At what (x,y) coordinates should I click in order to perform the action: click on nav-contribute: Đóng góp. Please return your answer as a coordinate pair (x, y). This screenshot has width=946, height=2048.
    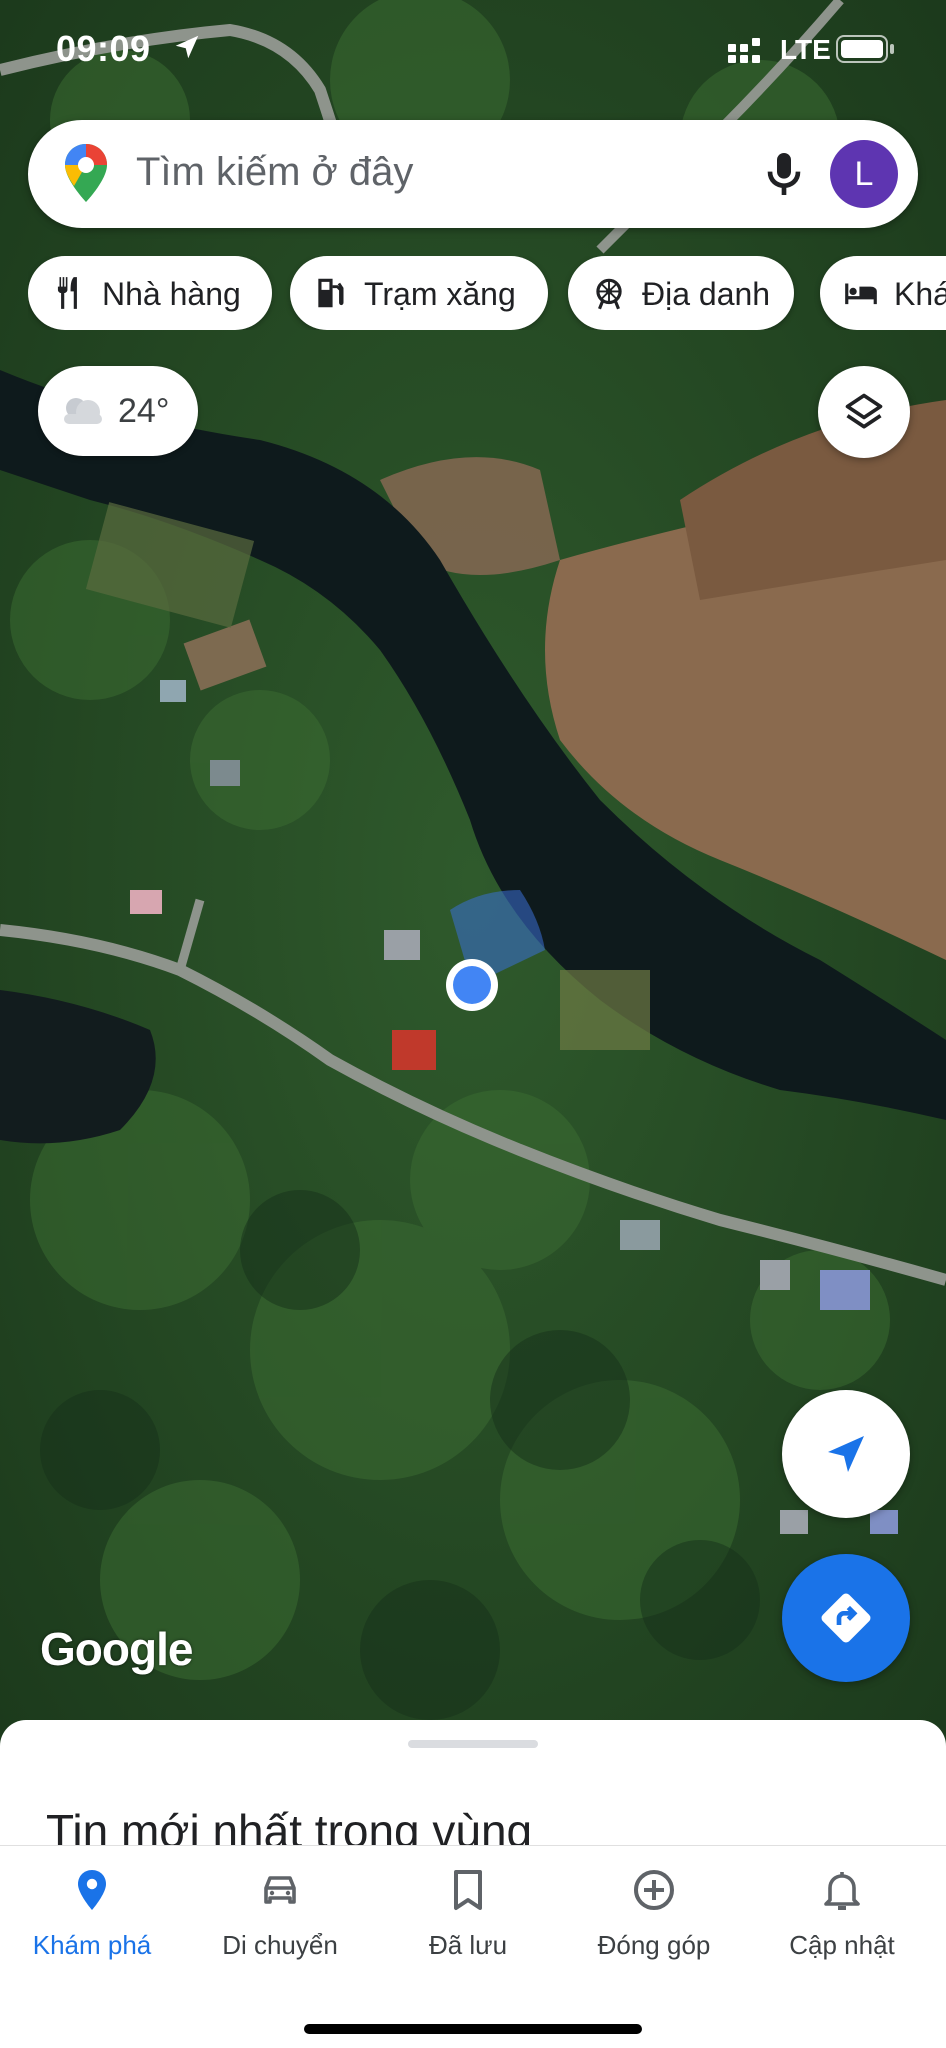
    Looking at the image, I should click on (654, 1921).